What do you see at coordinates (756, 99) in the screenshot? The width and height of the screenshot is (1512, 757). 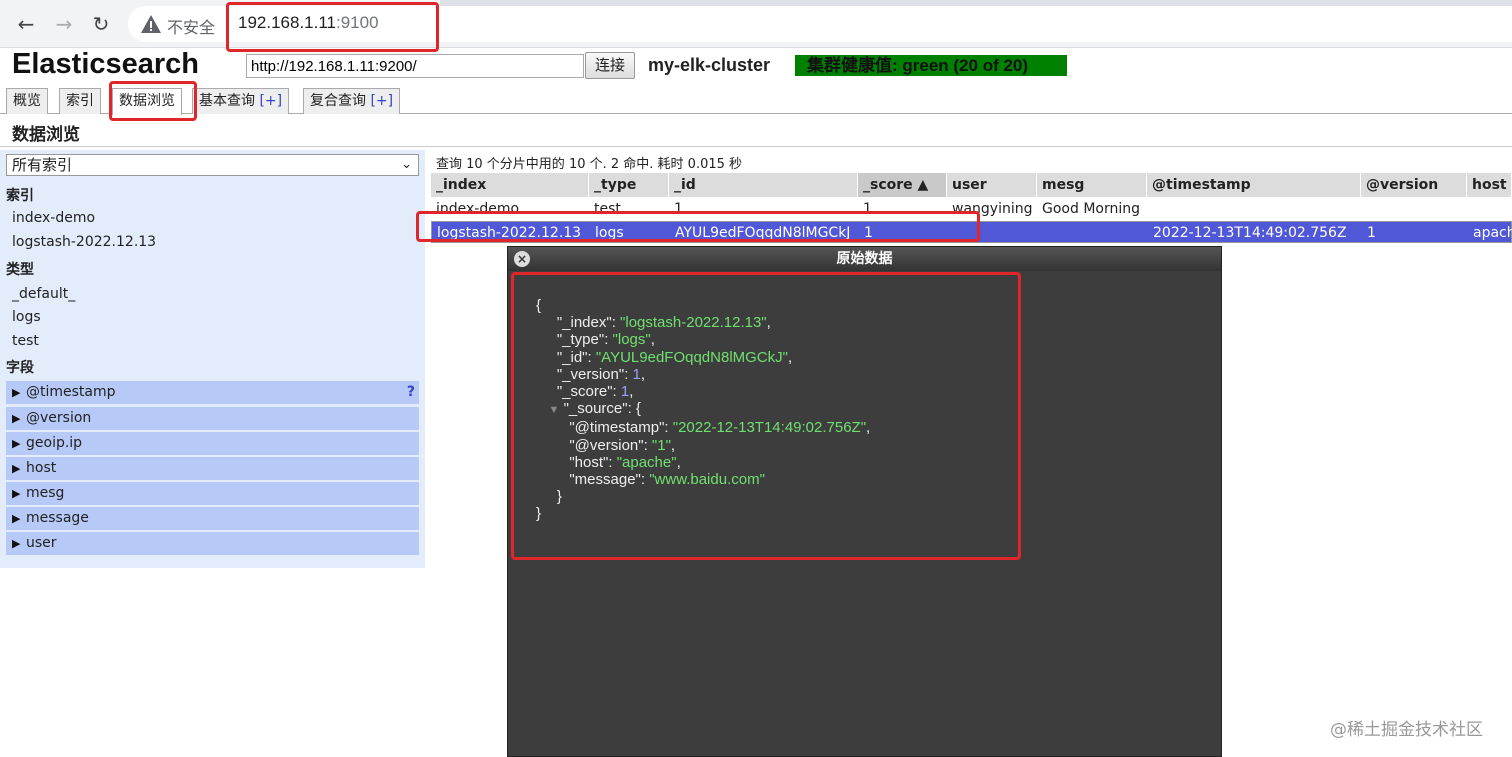 I see `tab-bar: 概览 索引 数据浏览 基本查询 [+] 复合查询 [+]` at bounding box center [756, 99].